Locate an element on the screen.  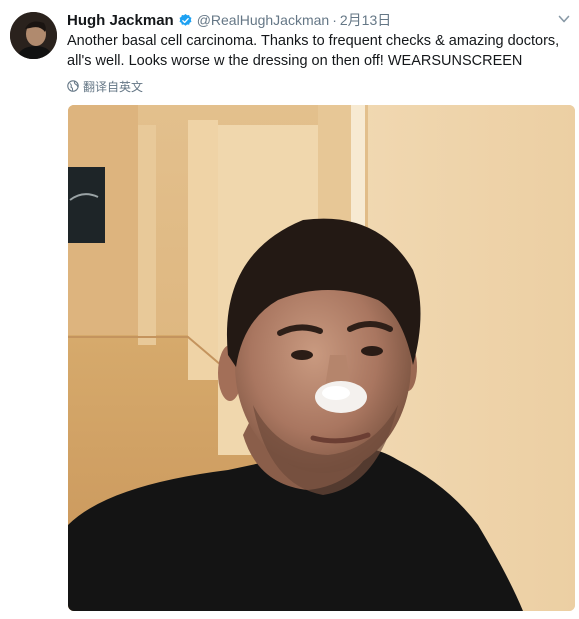
translate-label: 翻译自英文 is located at coordinates (113, 86).